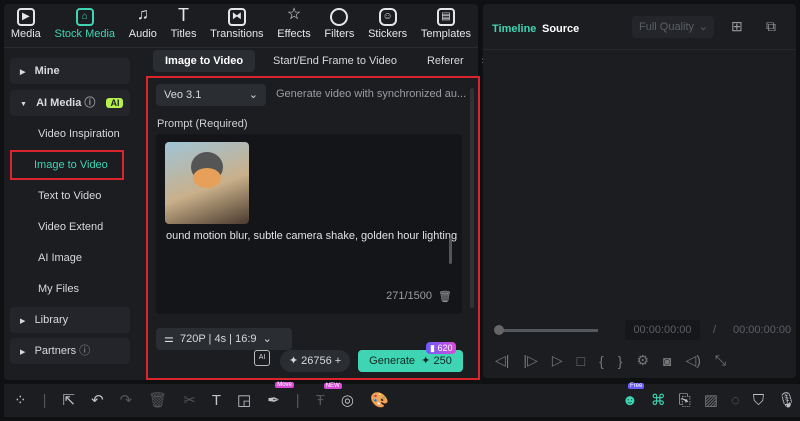 This screenshot has height=421, width=800. What do you see at coordinates (642, 360) in the screenshot?
I see `settings-icon: ⚙` at bounding box center [642, 360].